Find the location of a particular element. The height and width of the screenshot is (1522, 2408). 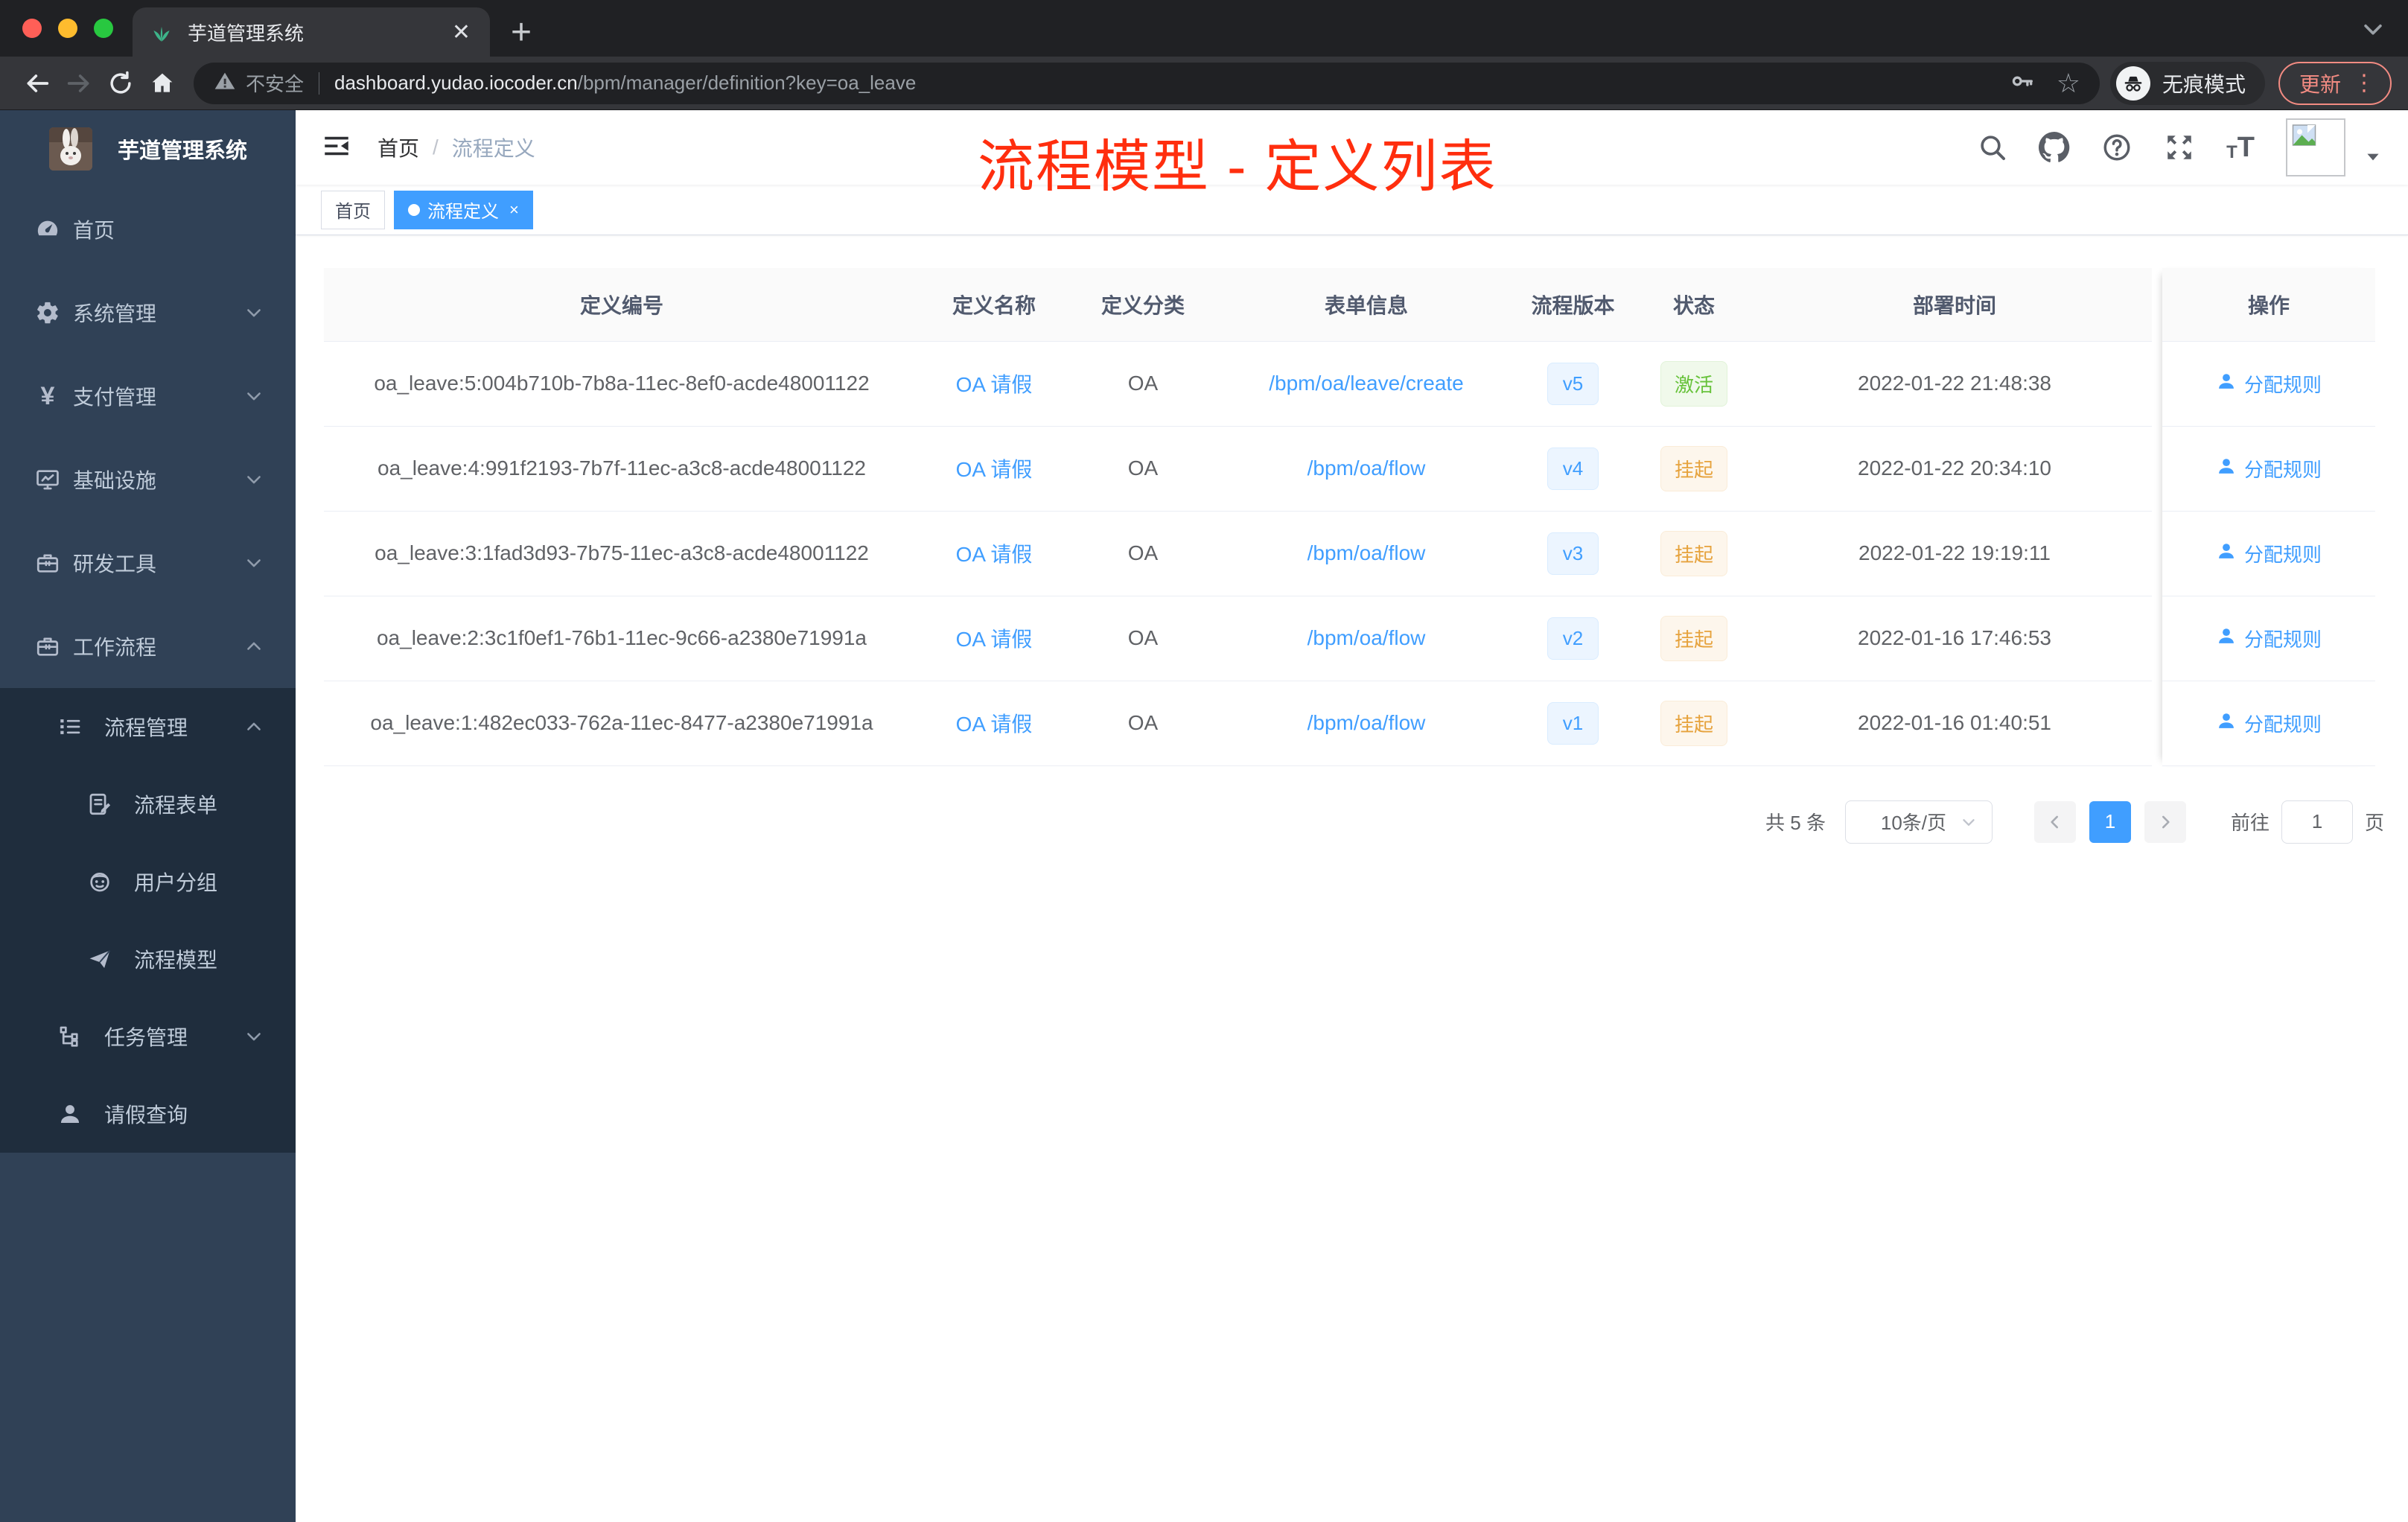

incognito-label: 无痕模式 is located at coordinates (2204, 84).